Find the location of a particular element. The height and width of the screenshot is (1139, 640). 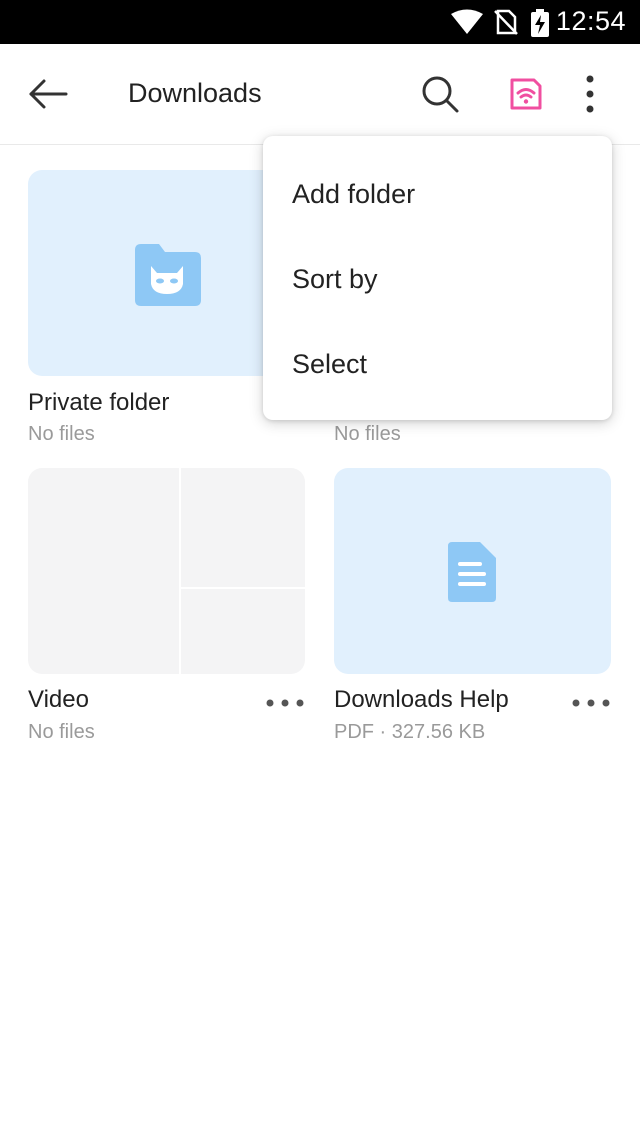

search-icon is located at coordinates (440, 94).